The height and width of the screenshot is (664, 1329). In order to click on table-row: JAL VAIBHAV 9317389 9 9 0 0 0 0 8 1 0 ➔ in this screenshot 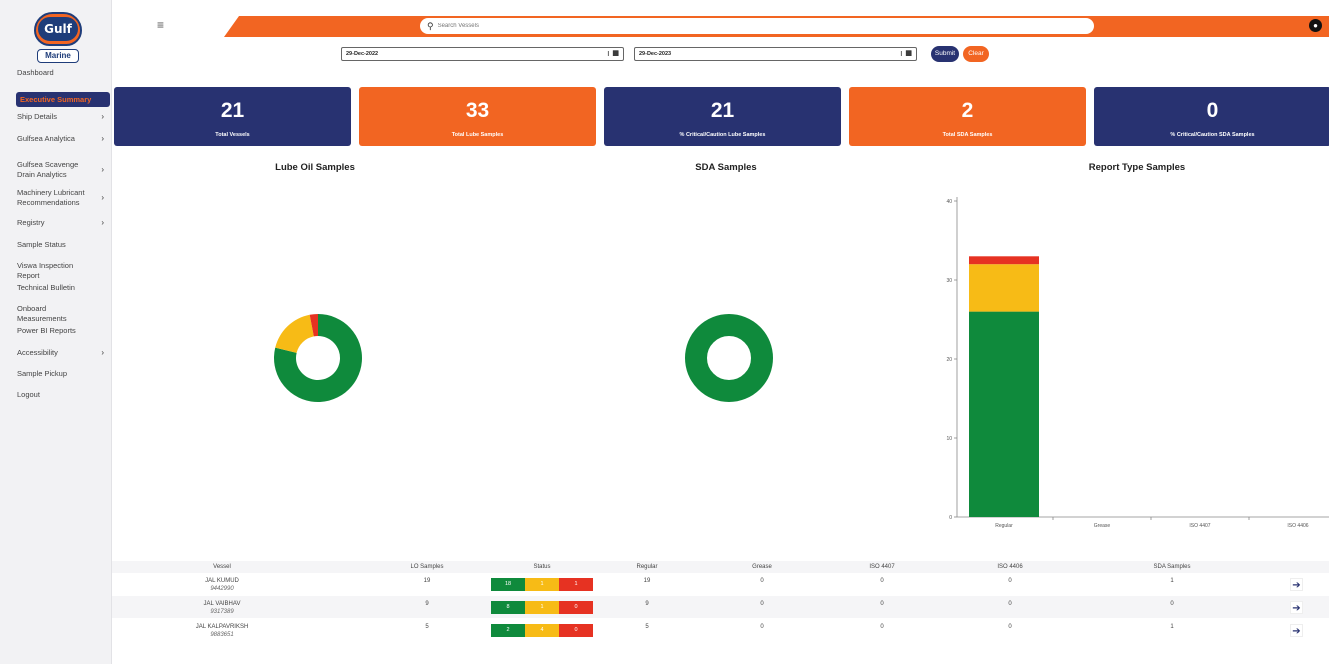, I will do `click(720, 607)`.